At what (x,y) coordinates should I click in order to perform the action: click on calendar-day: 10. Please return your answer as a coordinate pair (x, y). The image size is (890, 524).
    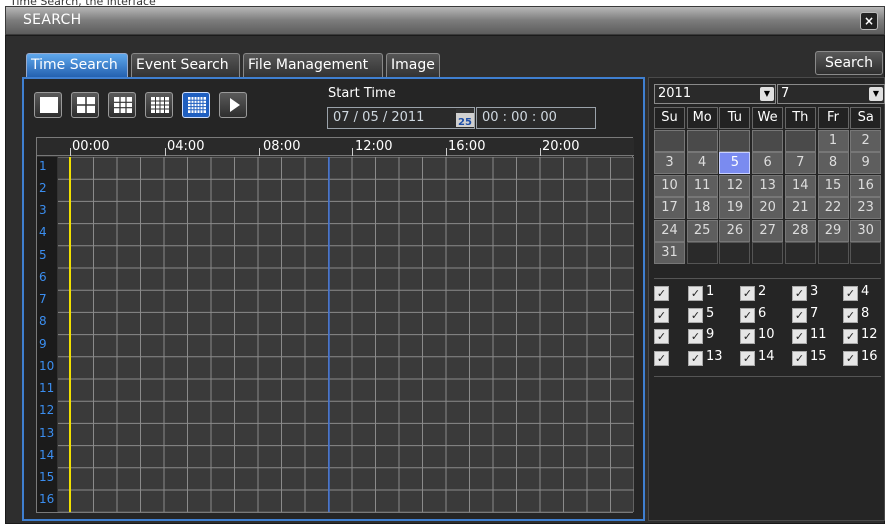
    Looking at the image, I should click on (669, 185).